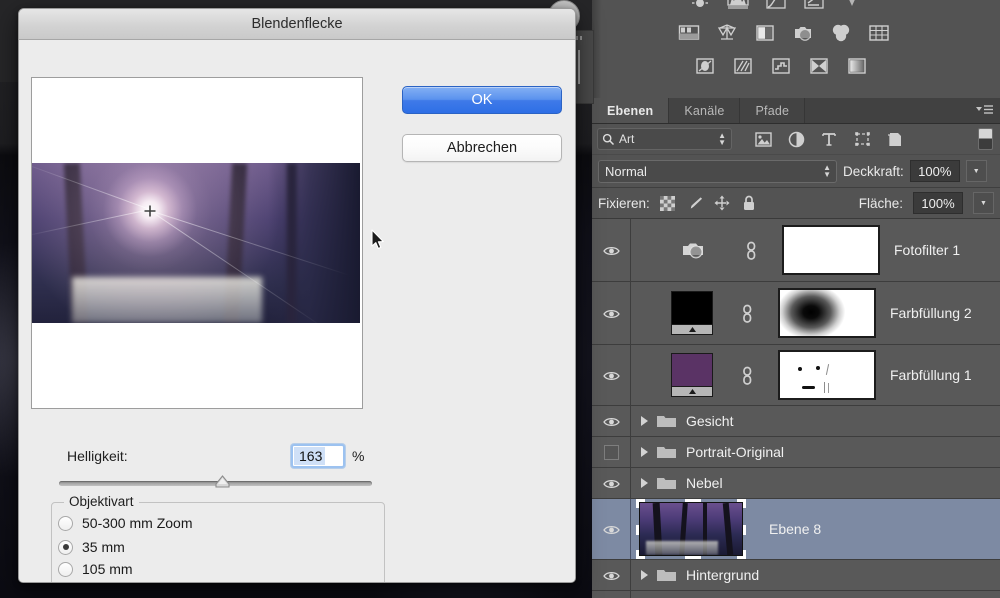 The image size is (1000, 598). What do you see at coordinates (482, 100) in the screenshot?
I see `ok-button: OK` at bounding box center [482, 100].